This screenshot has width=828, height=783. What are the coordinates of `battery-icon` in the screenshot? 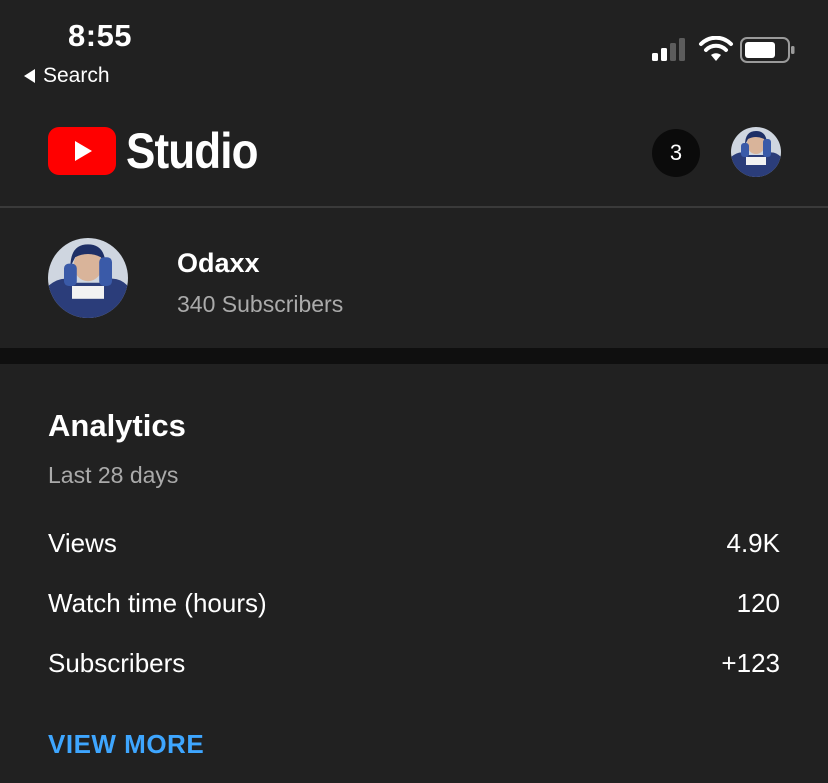 It's located at (767, 50).